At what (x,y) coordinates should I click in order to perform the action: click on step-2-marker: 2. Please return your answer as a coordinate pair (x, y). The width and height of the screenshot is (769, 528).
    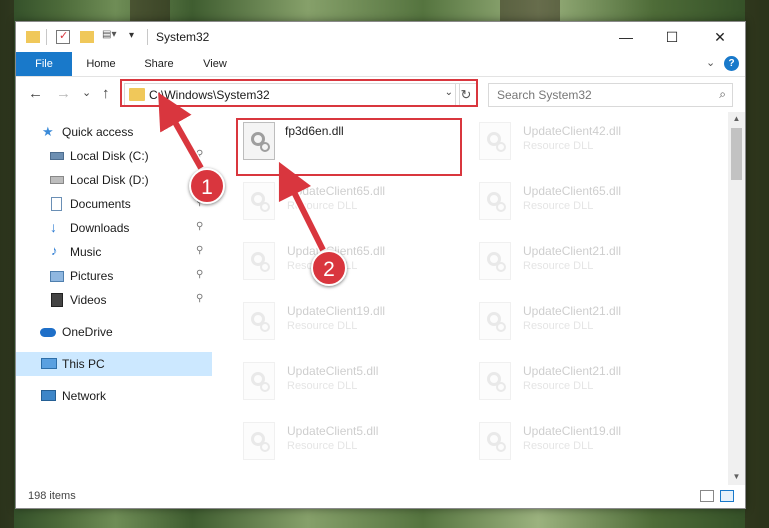
    Looking at the image, I should click on (329, 268).